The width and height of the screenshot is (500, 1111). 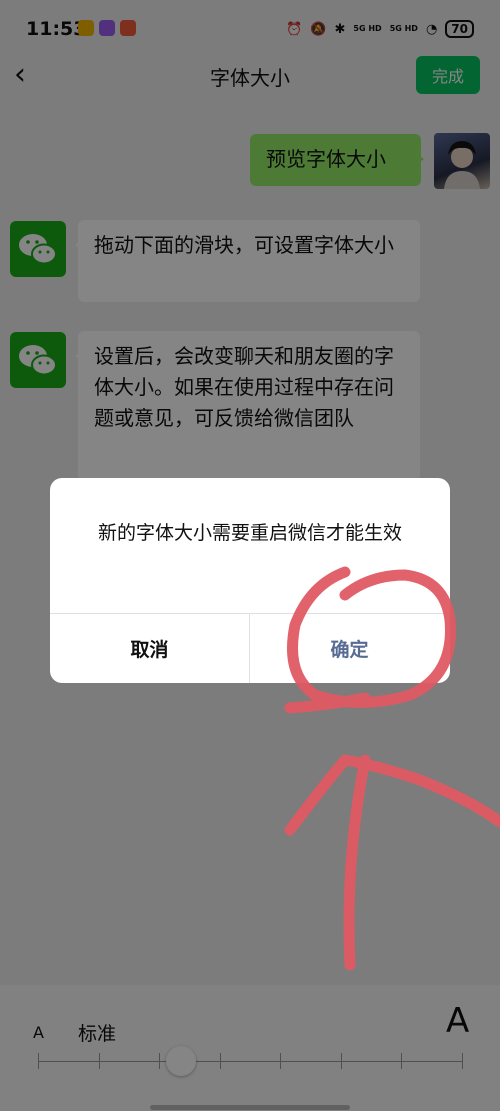 What do you see at coordinates (250, 580) in the screenshot?
I see `restart-dialog: 新的字体大小需要重启微信才能生效 取消 确定` at bounding box center [250, 580].